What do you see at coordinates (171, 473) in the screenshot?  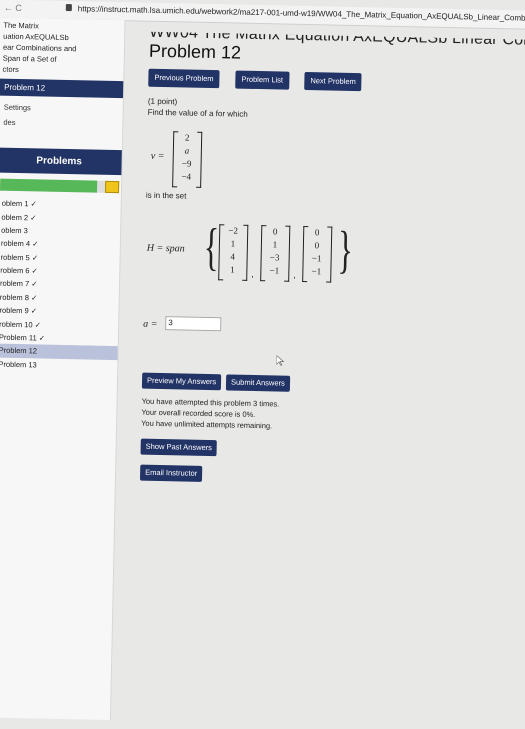 I see `email-instructor-button: Email Instructor` at bounding box center [171, 473].